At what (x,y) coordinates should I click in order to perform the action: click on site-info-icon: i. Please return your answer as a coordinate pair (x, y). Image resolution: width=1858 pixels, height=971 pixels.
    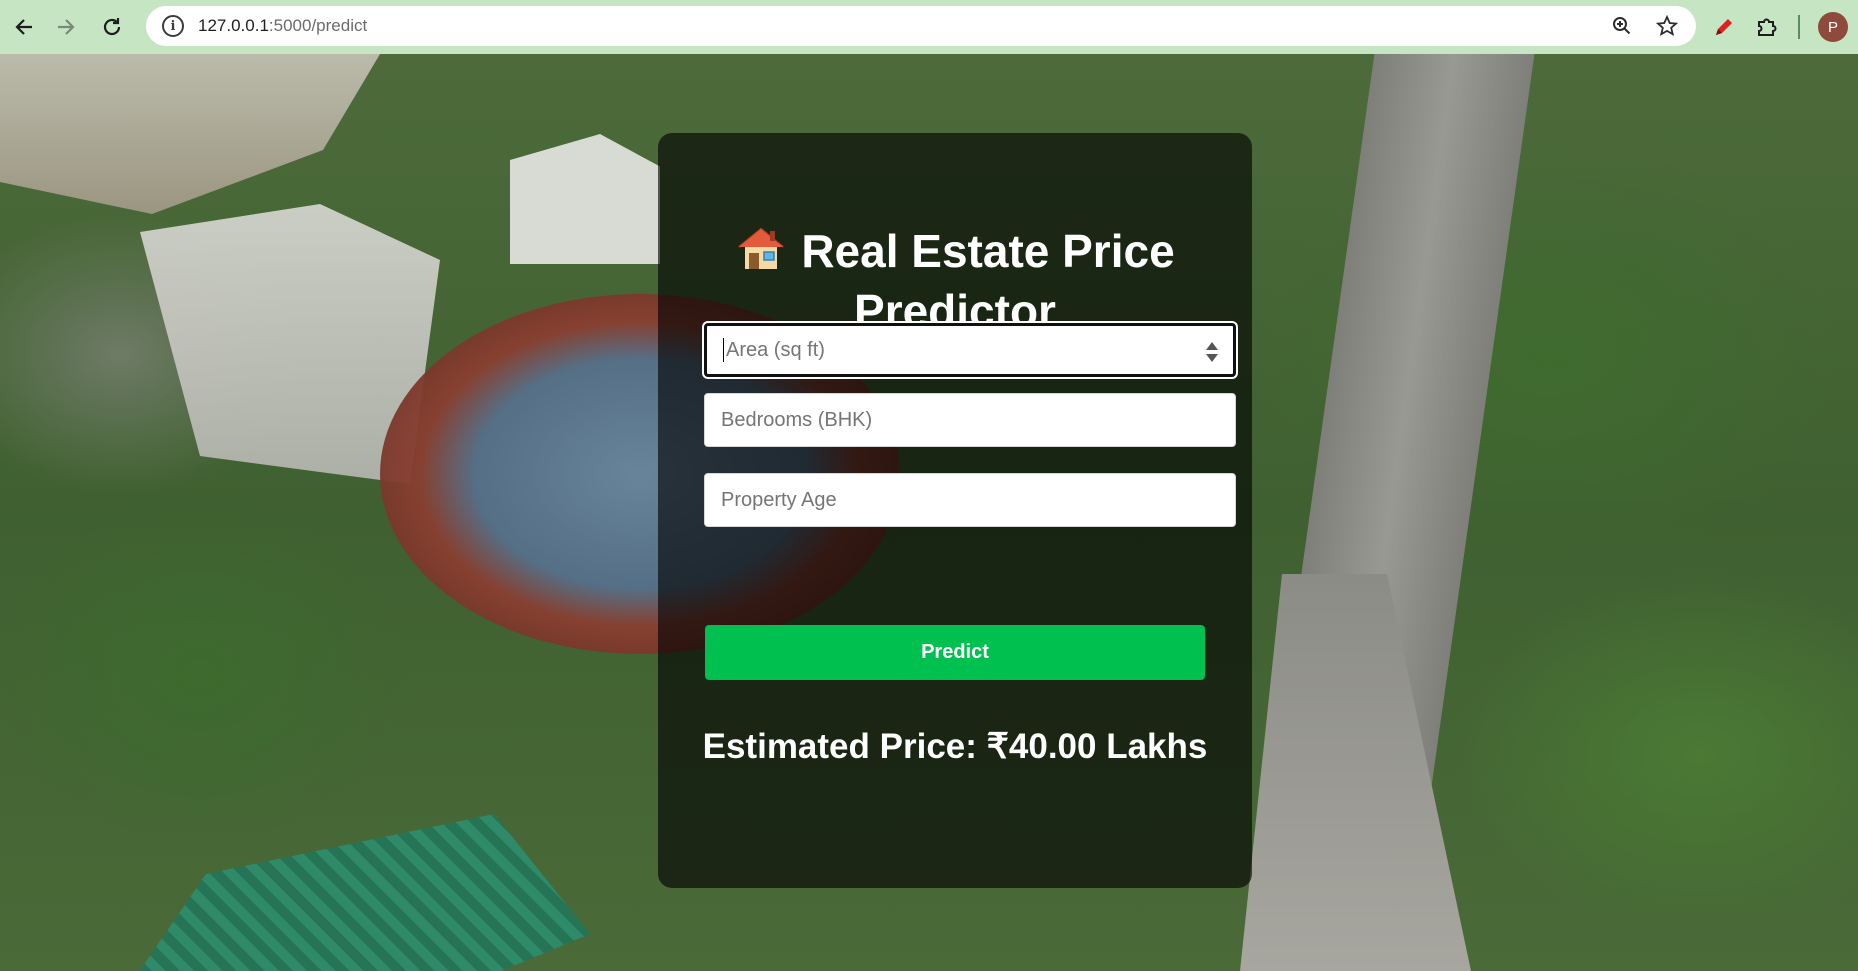
    Looking at the image, I should click on (173, 26).